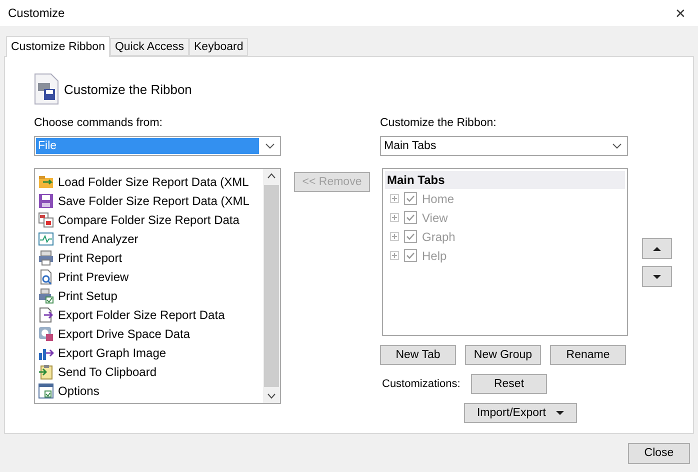 Image resolution: width=698 pixels, height=472 pixels. Describe the element at coordinates (520, 413) in the screenshot. I see `import-export-button: Import/Export` at that location.